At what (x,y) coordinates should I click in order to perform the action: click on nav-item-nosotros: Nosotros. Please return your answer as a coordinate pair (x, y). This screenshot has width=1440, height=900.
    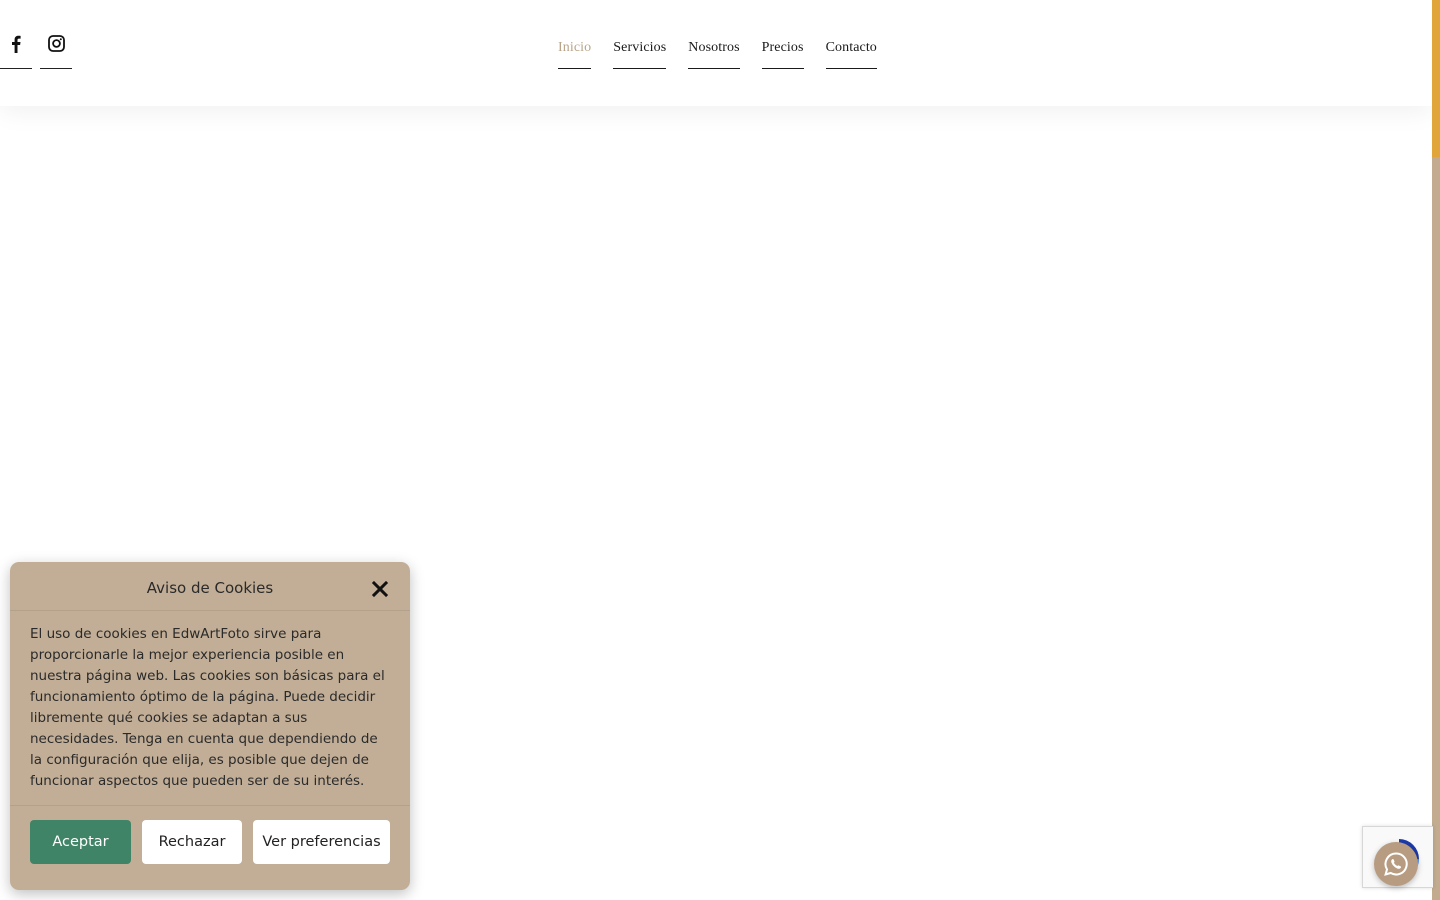
    Looking at the image, I should click on (714, 53).